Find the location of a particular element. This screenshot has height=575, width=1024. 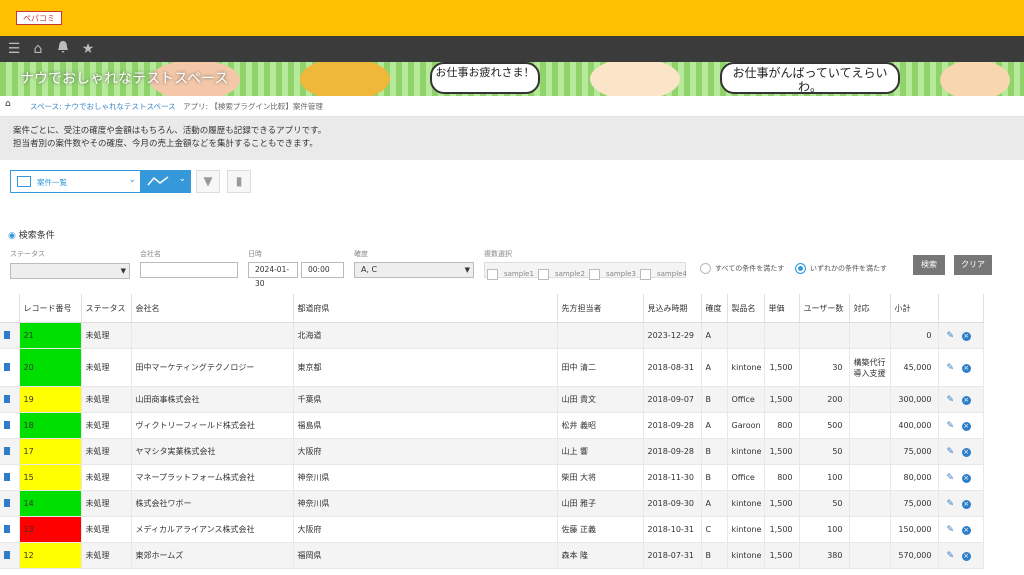

view-selector: 案件一覧 ⌄ is located at coordinates (75, 181).